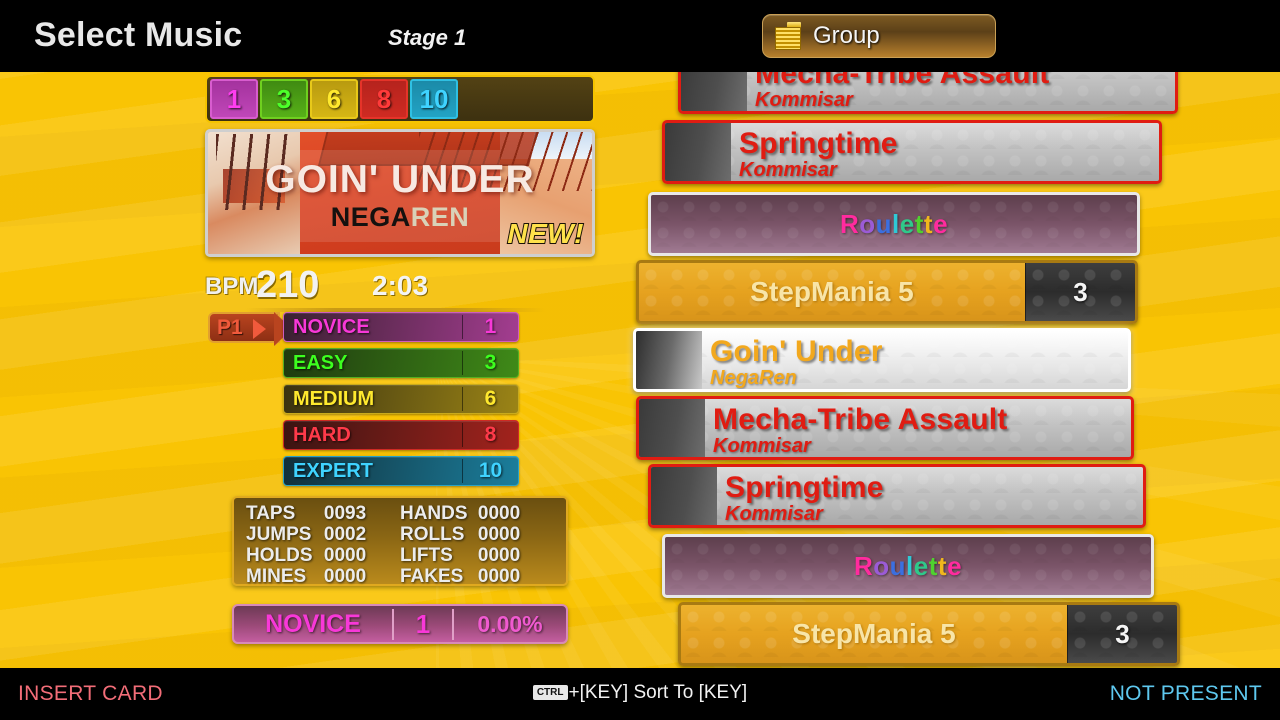  I want to click on group-row-name: StepMania 5, so click(832, 291).